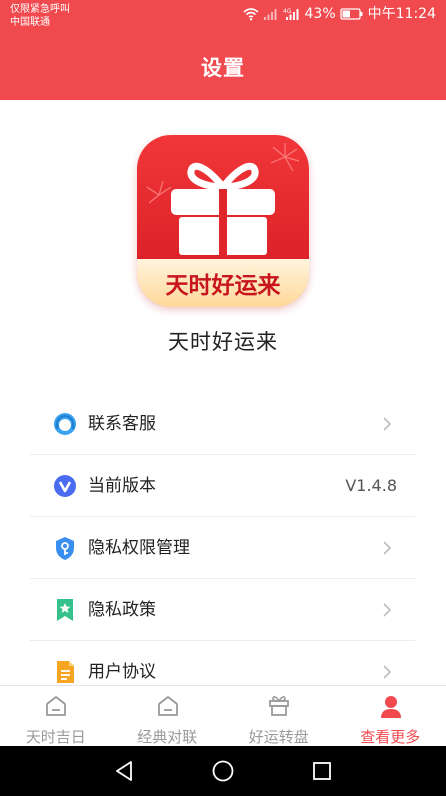 This screenshot has height=796, width=446. Describe the element at coordinates (222, 486) in the screenshot. I see `menu-item-version: 当前版本 V1.4.8` at that location.